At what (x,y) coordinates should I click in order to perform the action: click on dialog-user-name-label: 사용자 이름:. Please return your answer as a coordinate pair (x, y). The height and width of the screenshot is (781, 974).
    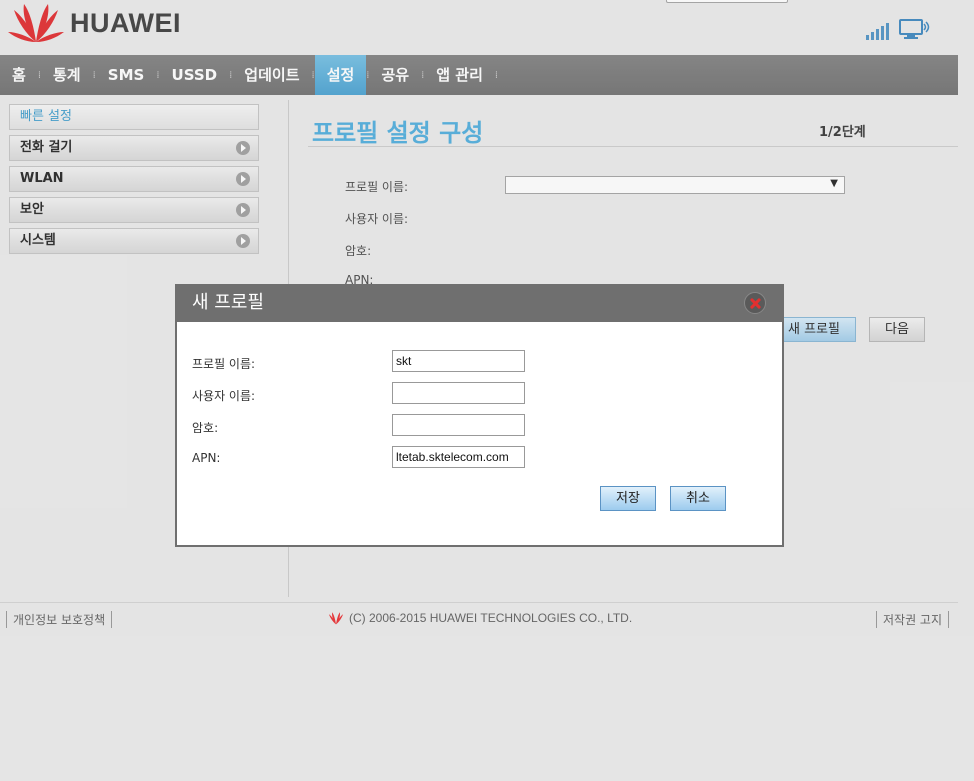
    Looking at the image, I should click on (224, 396).